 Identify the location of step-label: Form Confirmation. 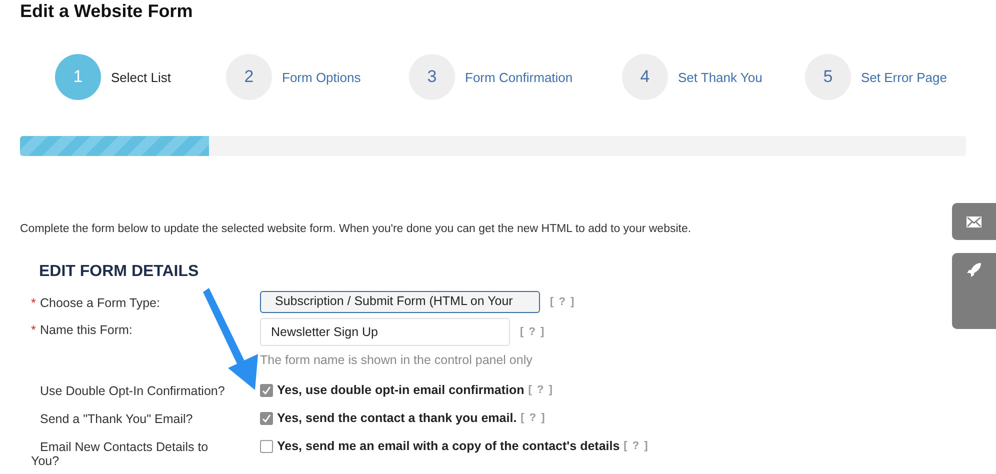
(519, 77).